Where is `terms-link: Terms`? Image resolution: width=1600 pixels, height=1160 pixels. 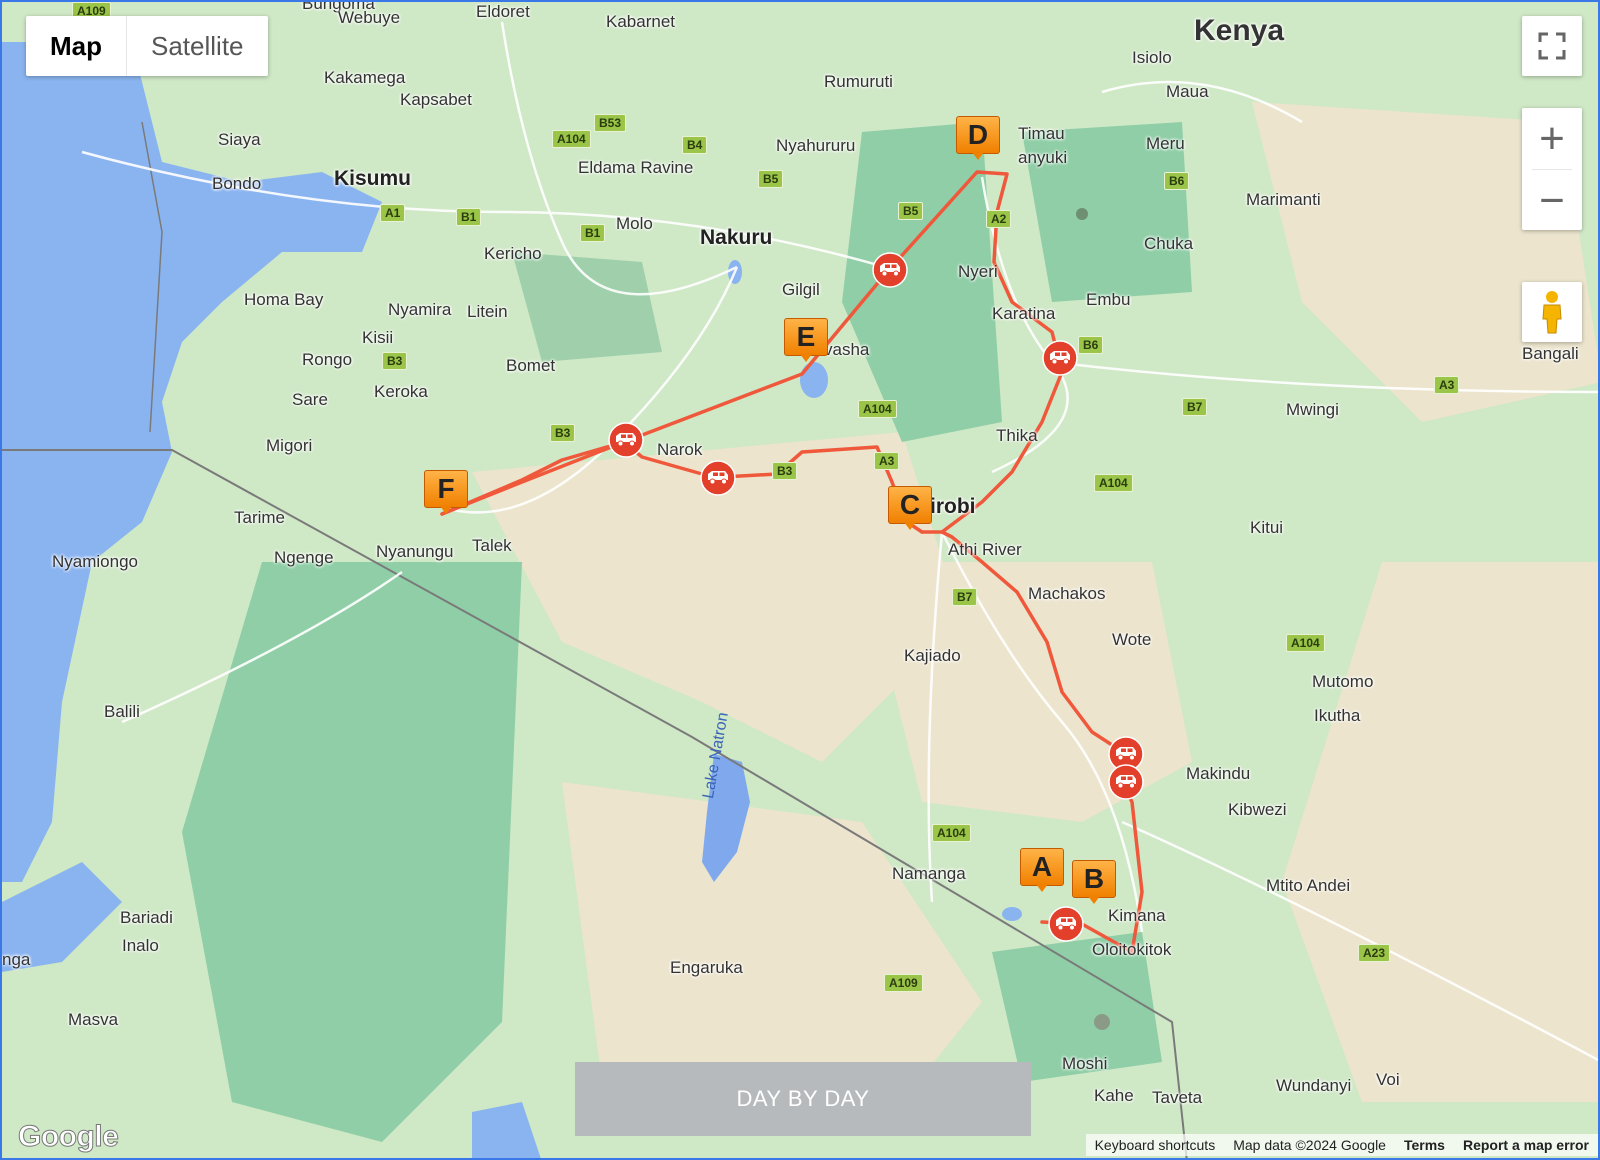
terms-link: Terms is located at coordinates (1424, 1145).